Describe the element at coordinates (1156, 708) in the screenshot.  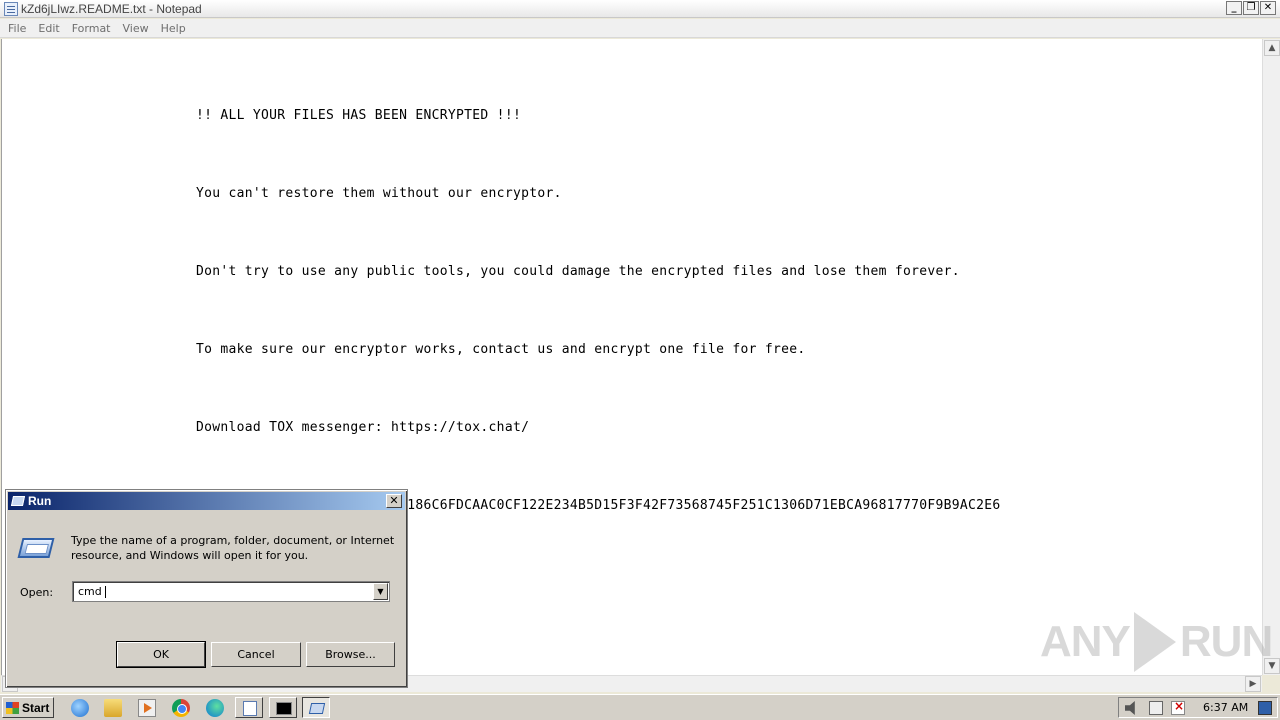
I see `network-icon` at that location.